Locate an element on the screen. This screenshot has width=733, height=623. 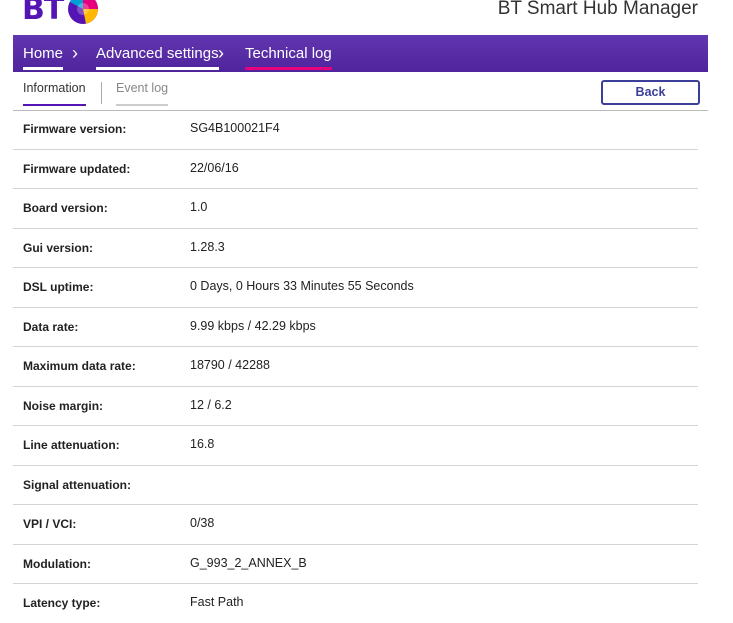
bt-globe-icon is located at coordinates (83, 12).